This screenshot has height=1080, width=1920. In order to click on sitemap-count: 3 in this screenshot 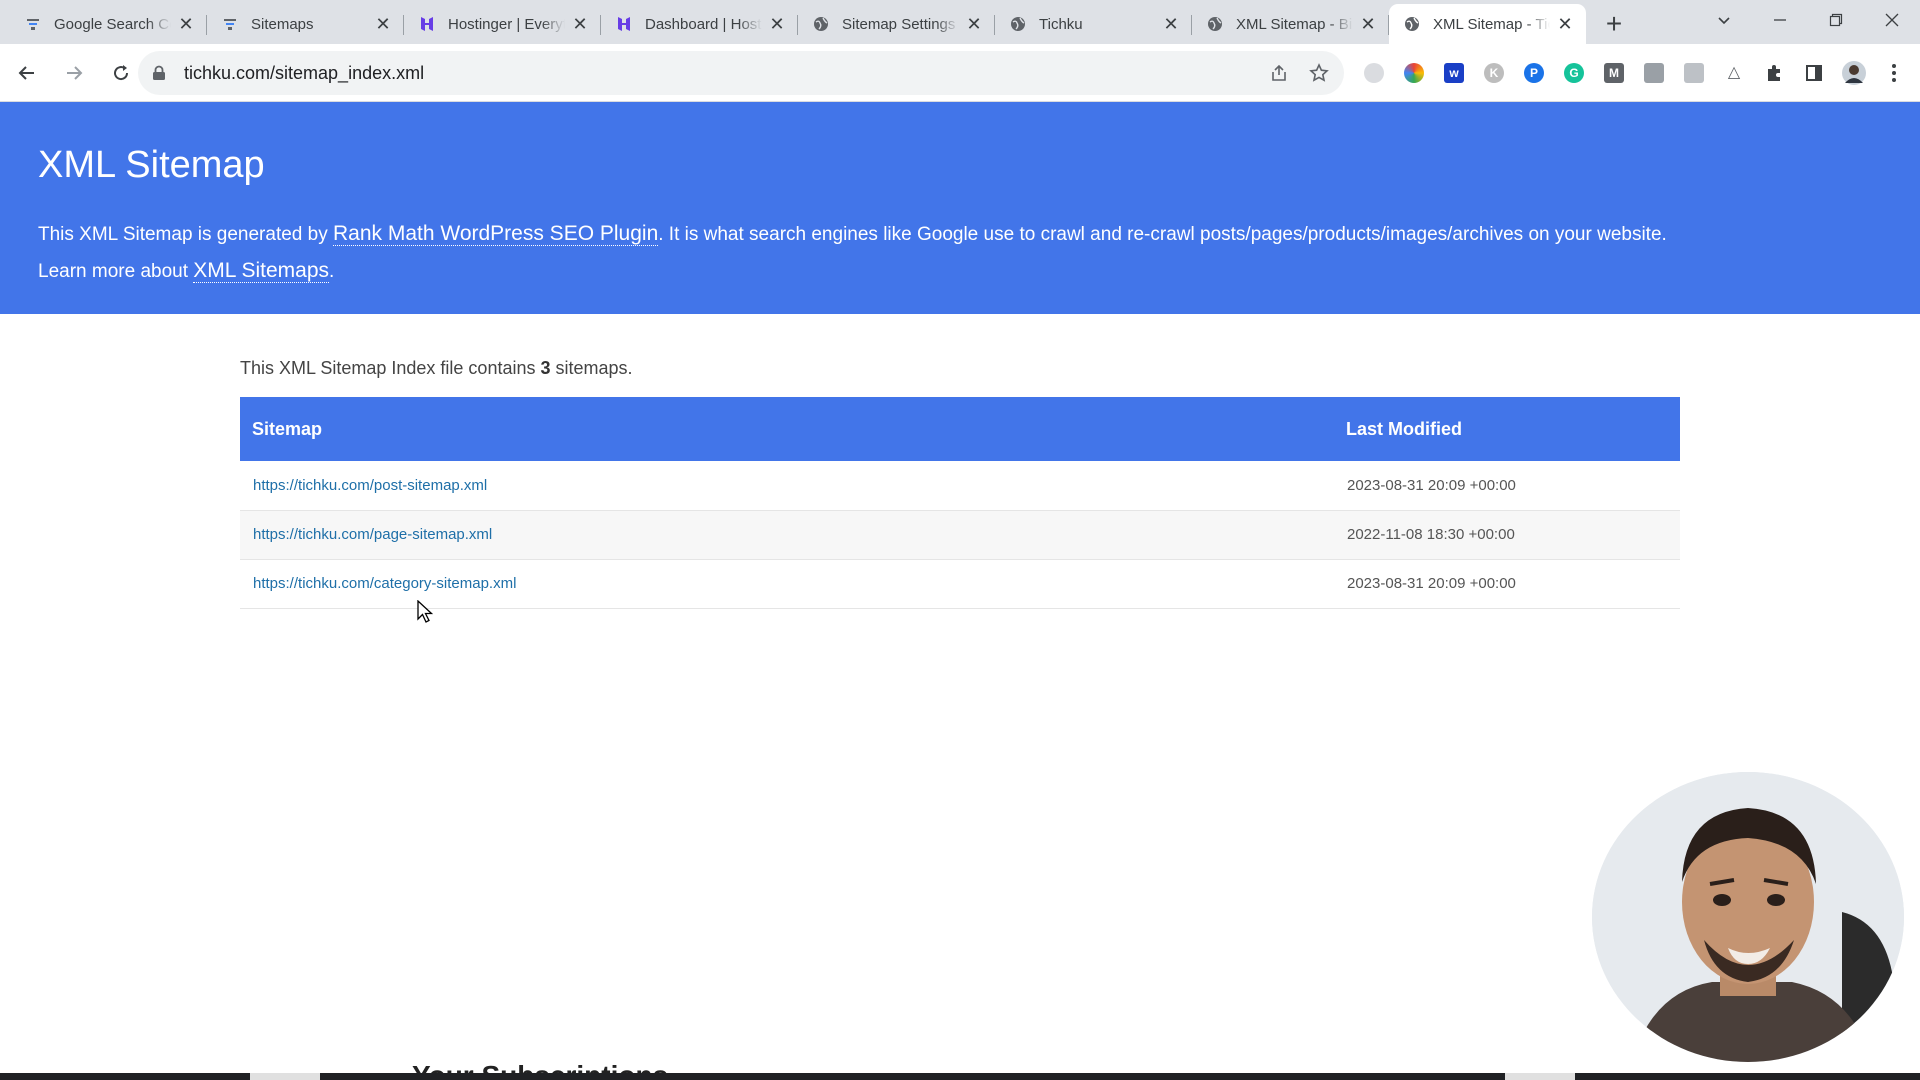, I will do `click(545, 368)`.